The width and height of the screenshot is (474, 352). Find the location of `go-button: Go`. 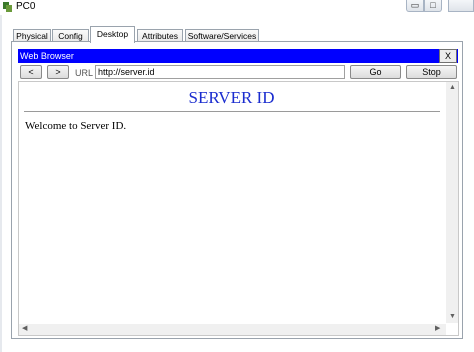

go-button: Go is located at coordinates (375, 72).